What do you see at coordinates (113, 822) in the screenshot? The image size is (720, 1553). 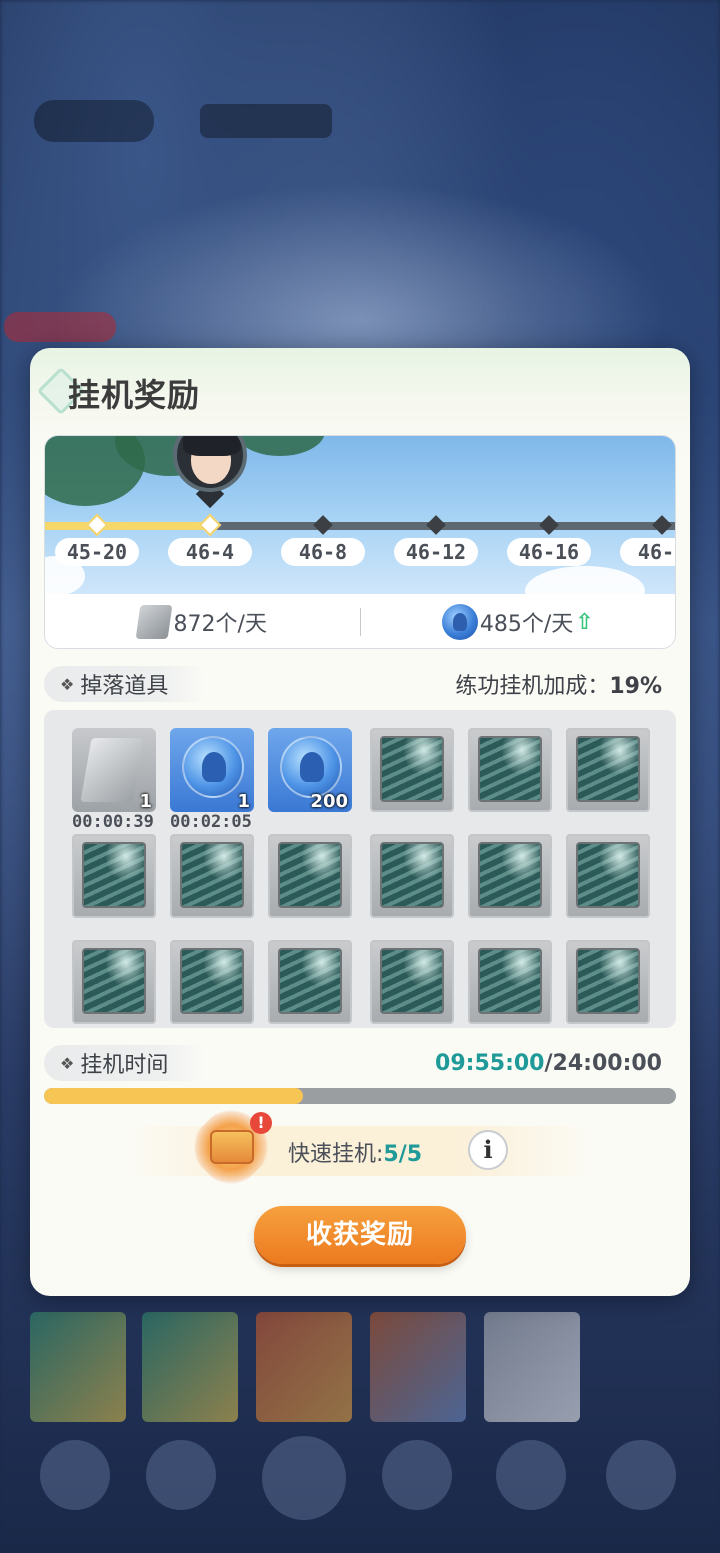 I see `item-timer: 00:00:39` at bounding box center [113, 822].